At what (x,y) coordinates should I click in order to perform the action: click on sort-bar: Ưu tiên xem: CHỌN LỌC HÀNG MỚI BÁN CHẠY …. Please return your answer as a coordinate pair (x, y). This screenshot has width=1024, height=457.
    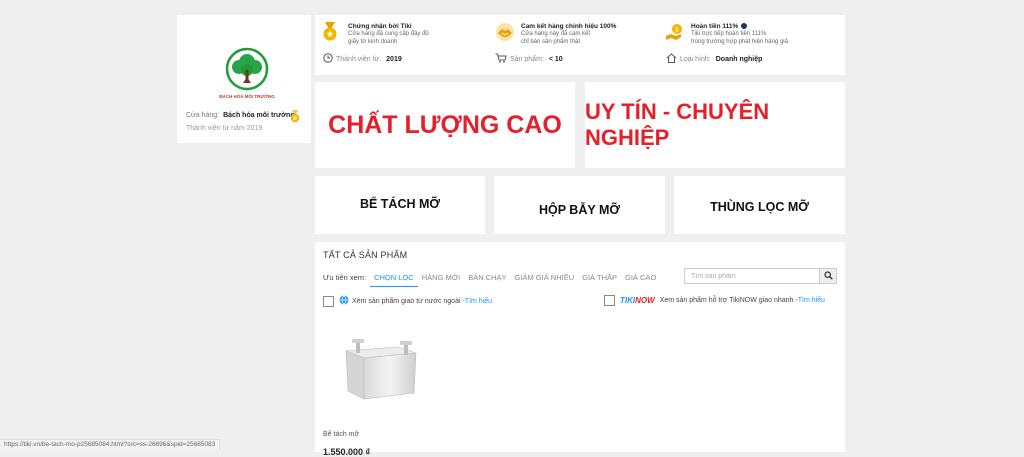
    Looking at the image, I should click on (491, 279).